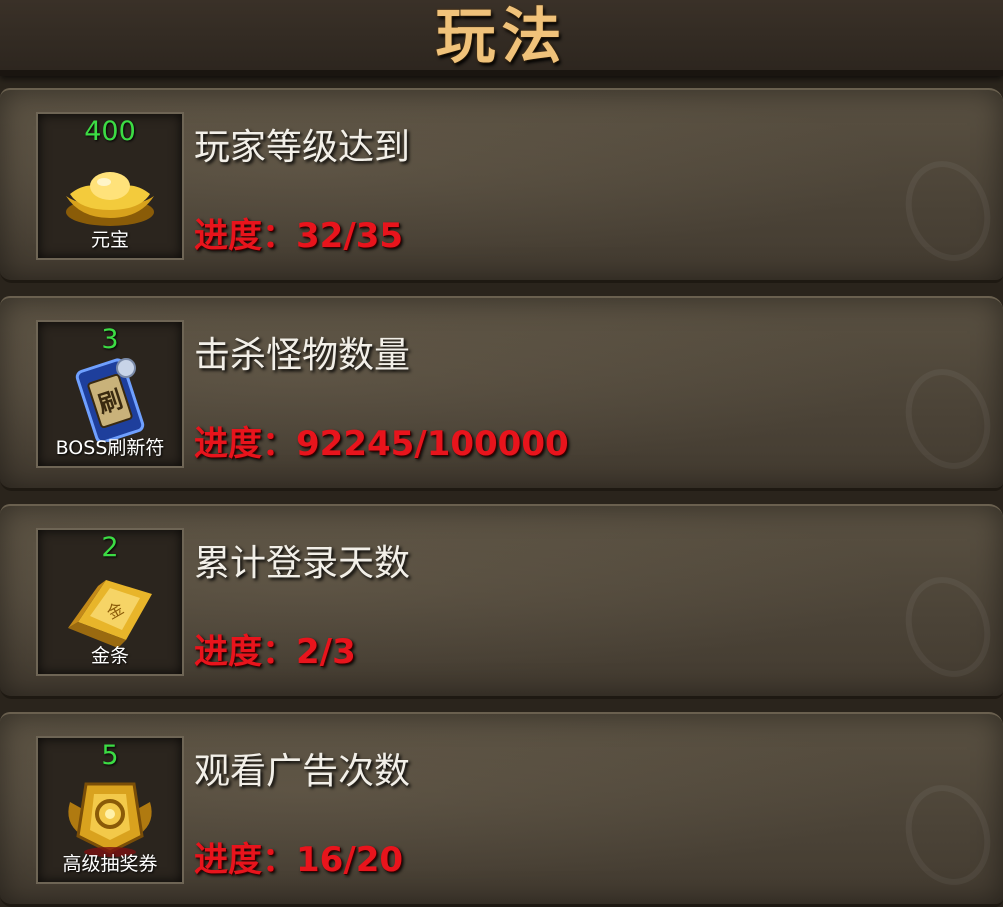 The width and height of the screenshot is (1003, 907). What do you see at coordinates (110, 400) in the screenshot?
I see `boss-refresh-talisman-icon: 刷` at bounding box center [110, 400].